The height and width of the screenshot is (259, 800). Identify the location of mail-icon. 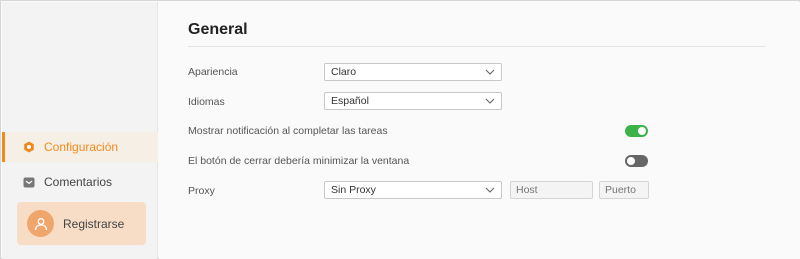
(29, 182).